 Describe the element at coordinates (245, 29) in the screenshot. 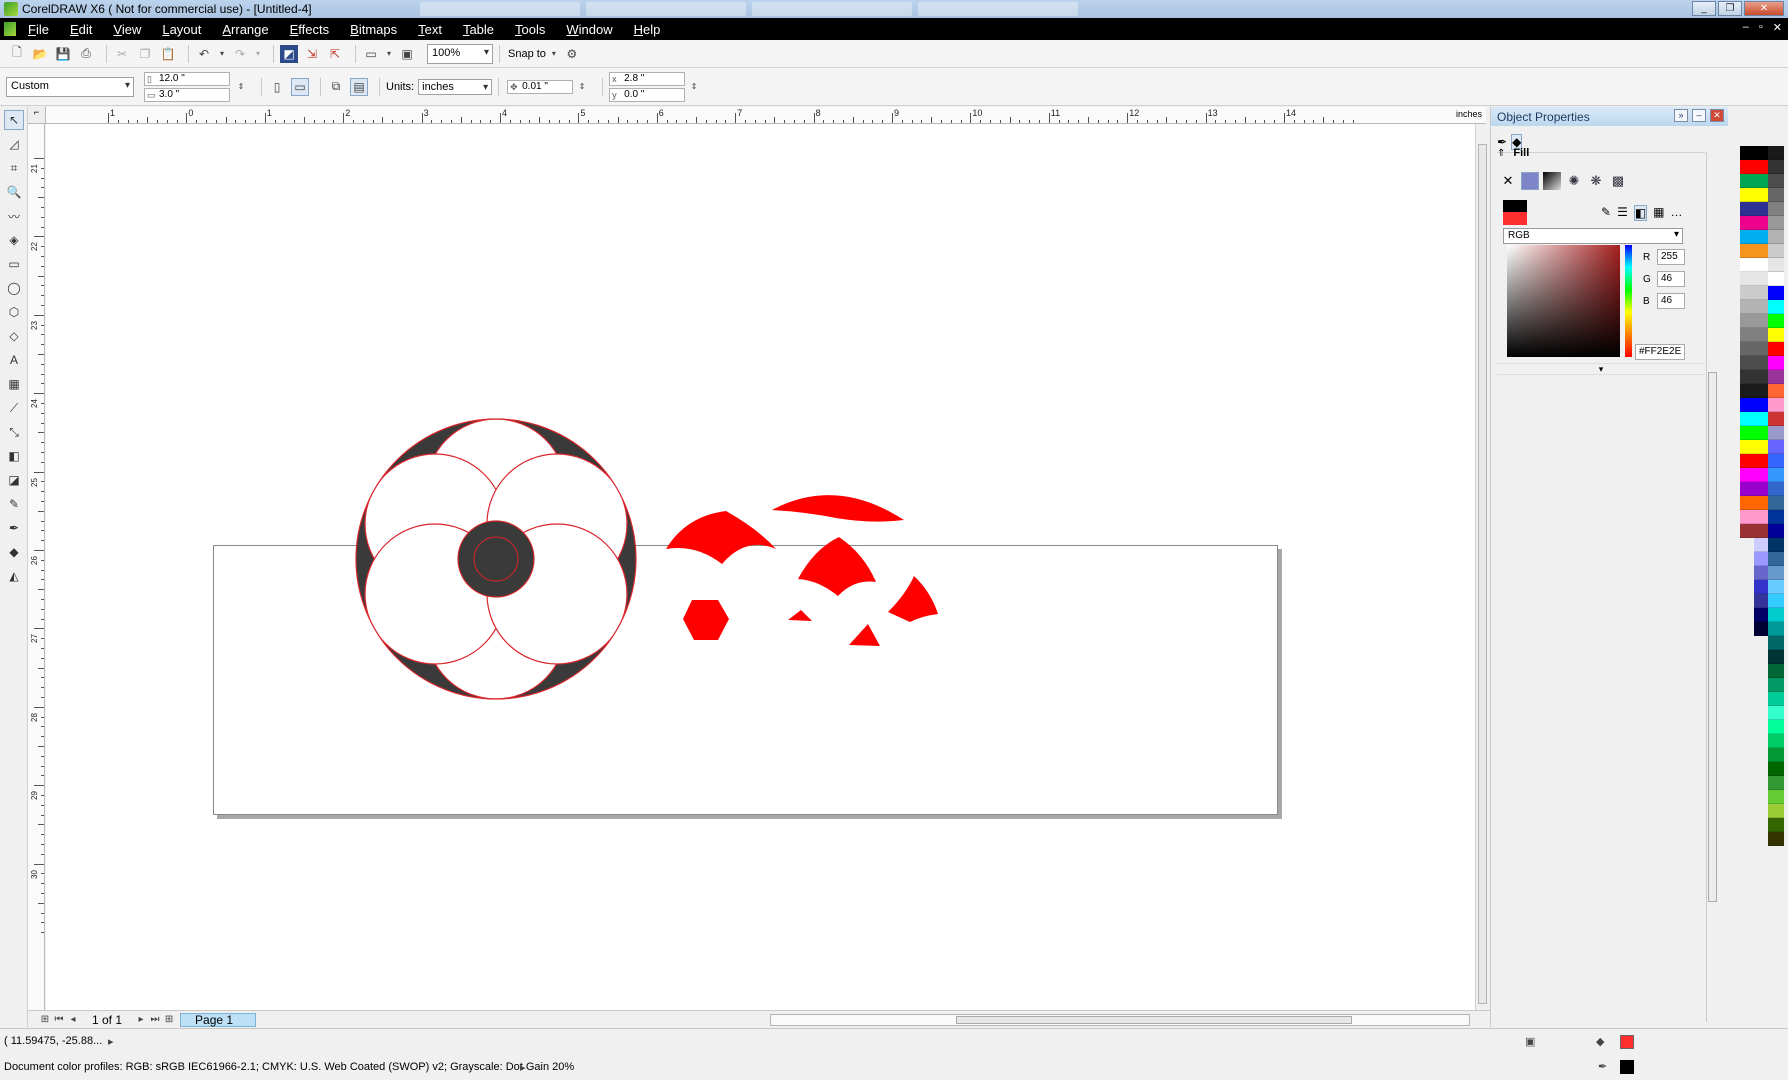

I see `menu-arrange: Arrange` at that location.